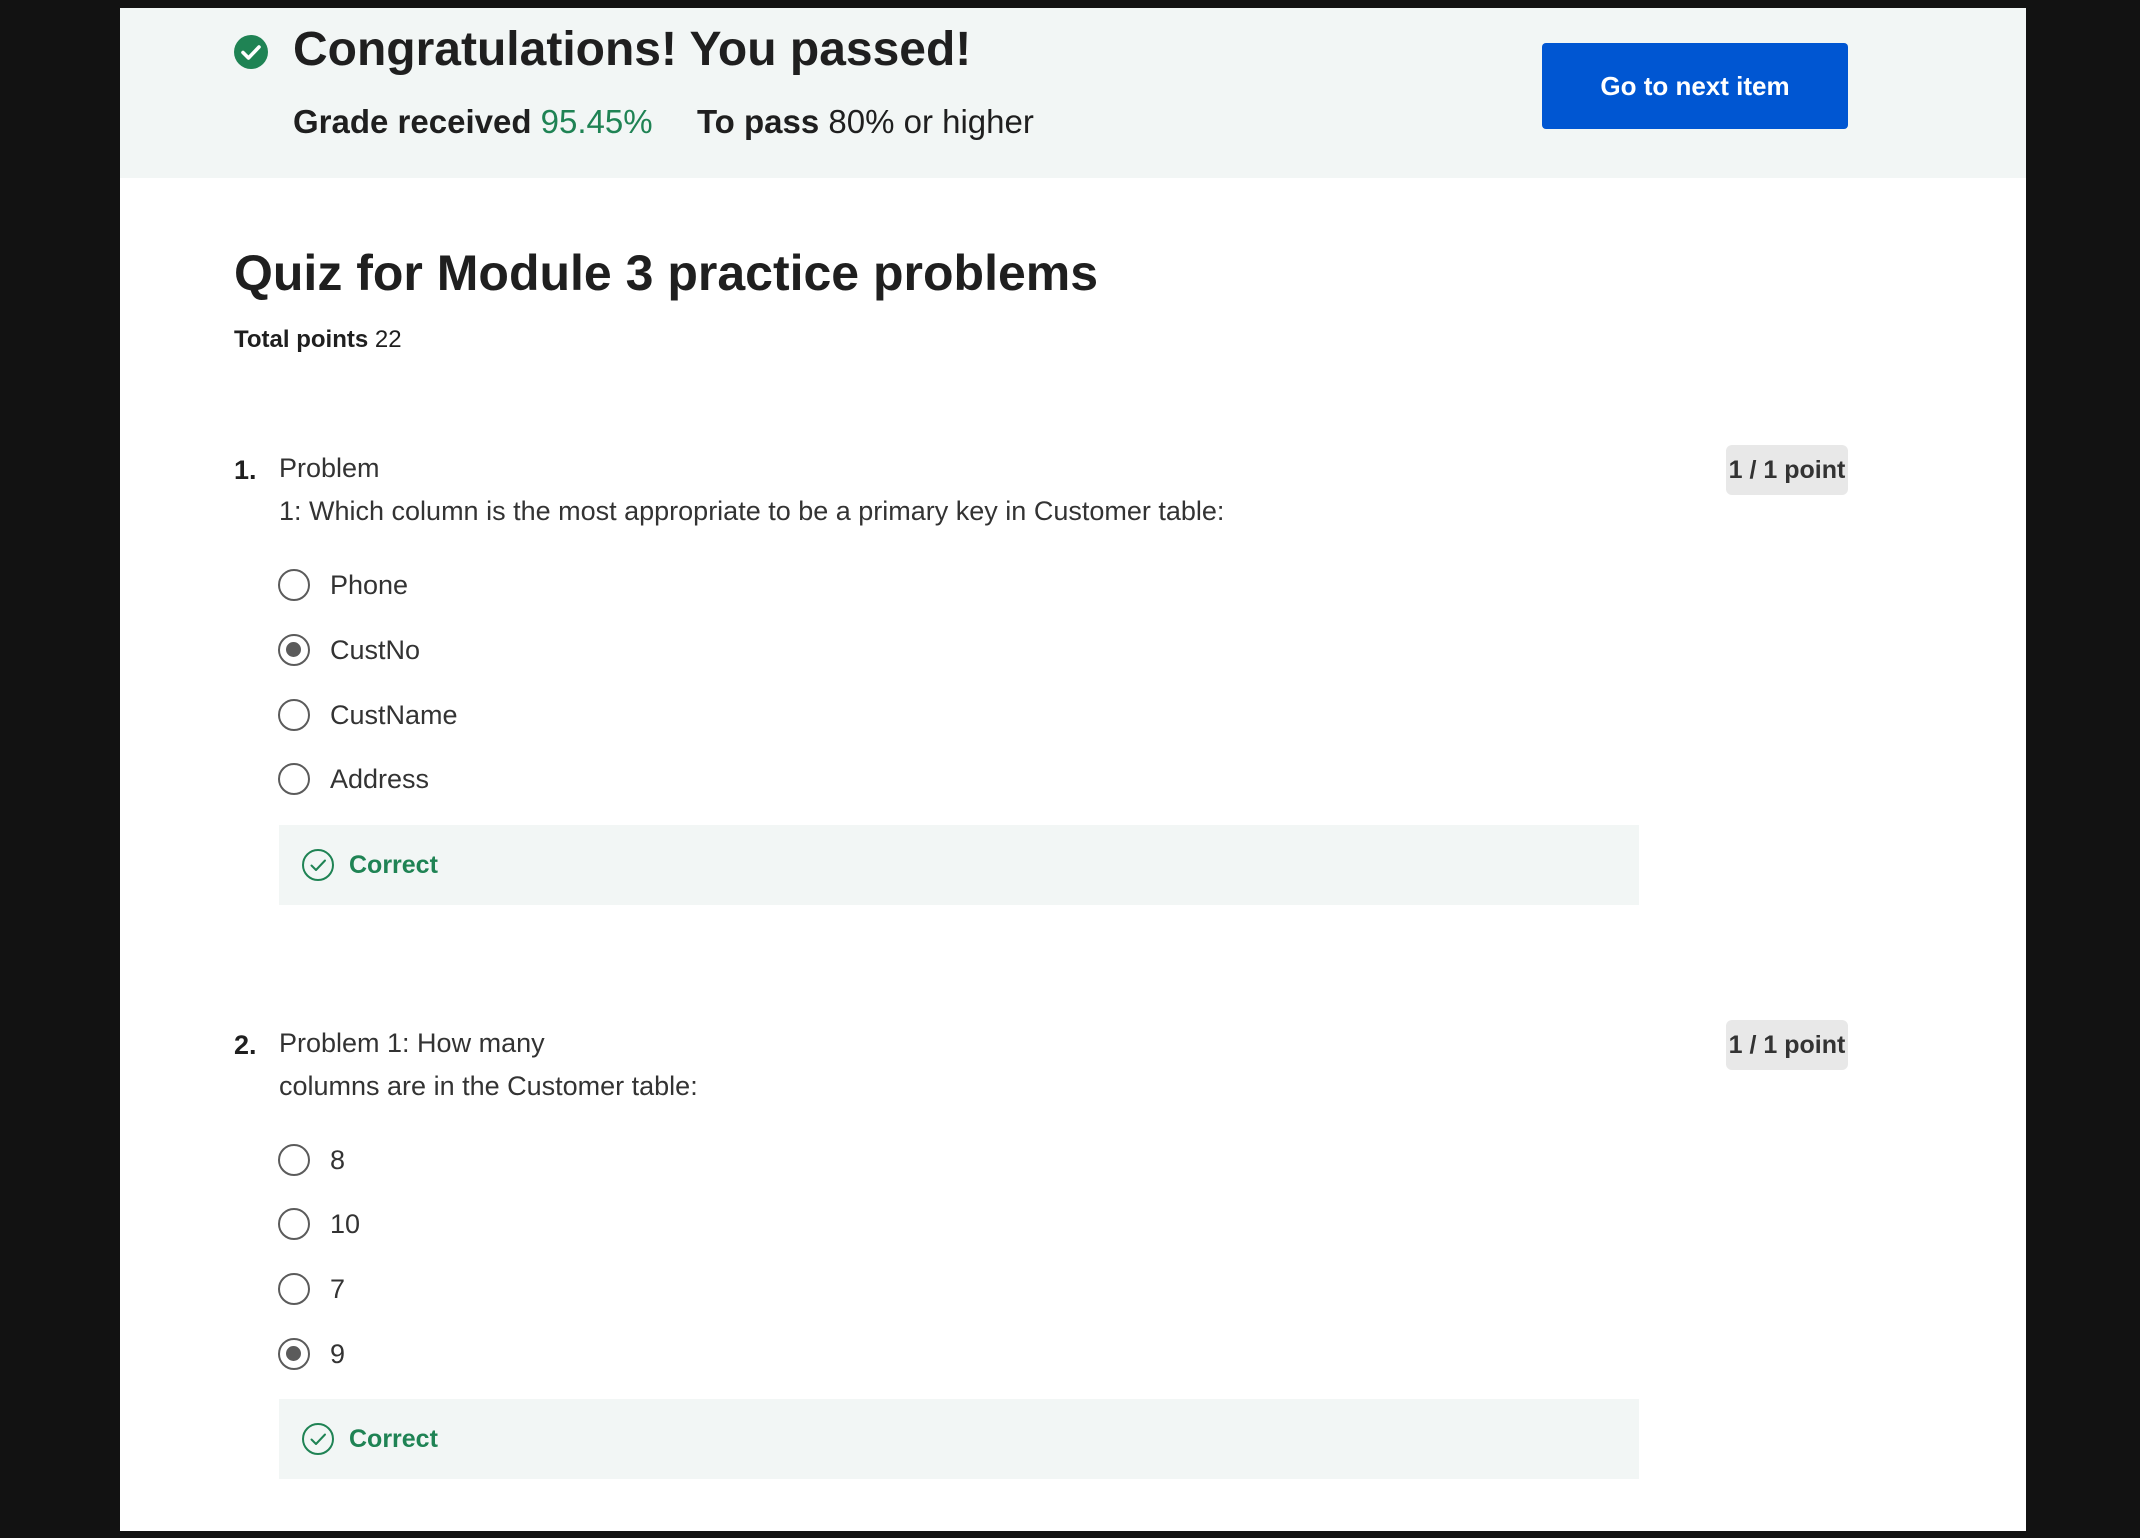 This screenshot has width=2140, height=1538. Describe the element at coordinates (375, 649) in the screenshot. I see `option-label: CustNo` at that location.